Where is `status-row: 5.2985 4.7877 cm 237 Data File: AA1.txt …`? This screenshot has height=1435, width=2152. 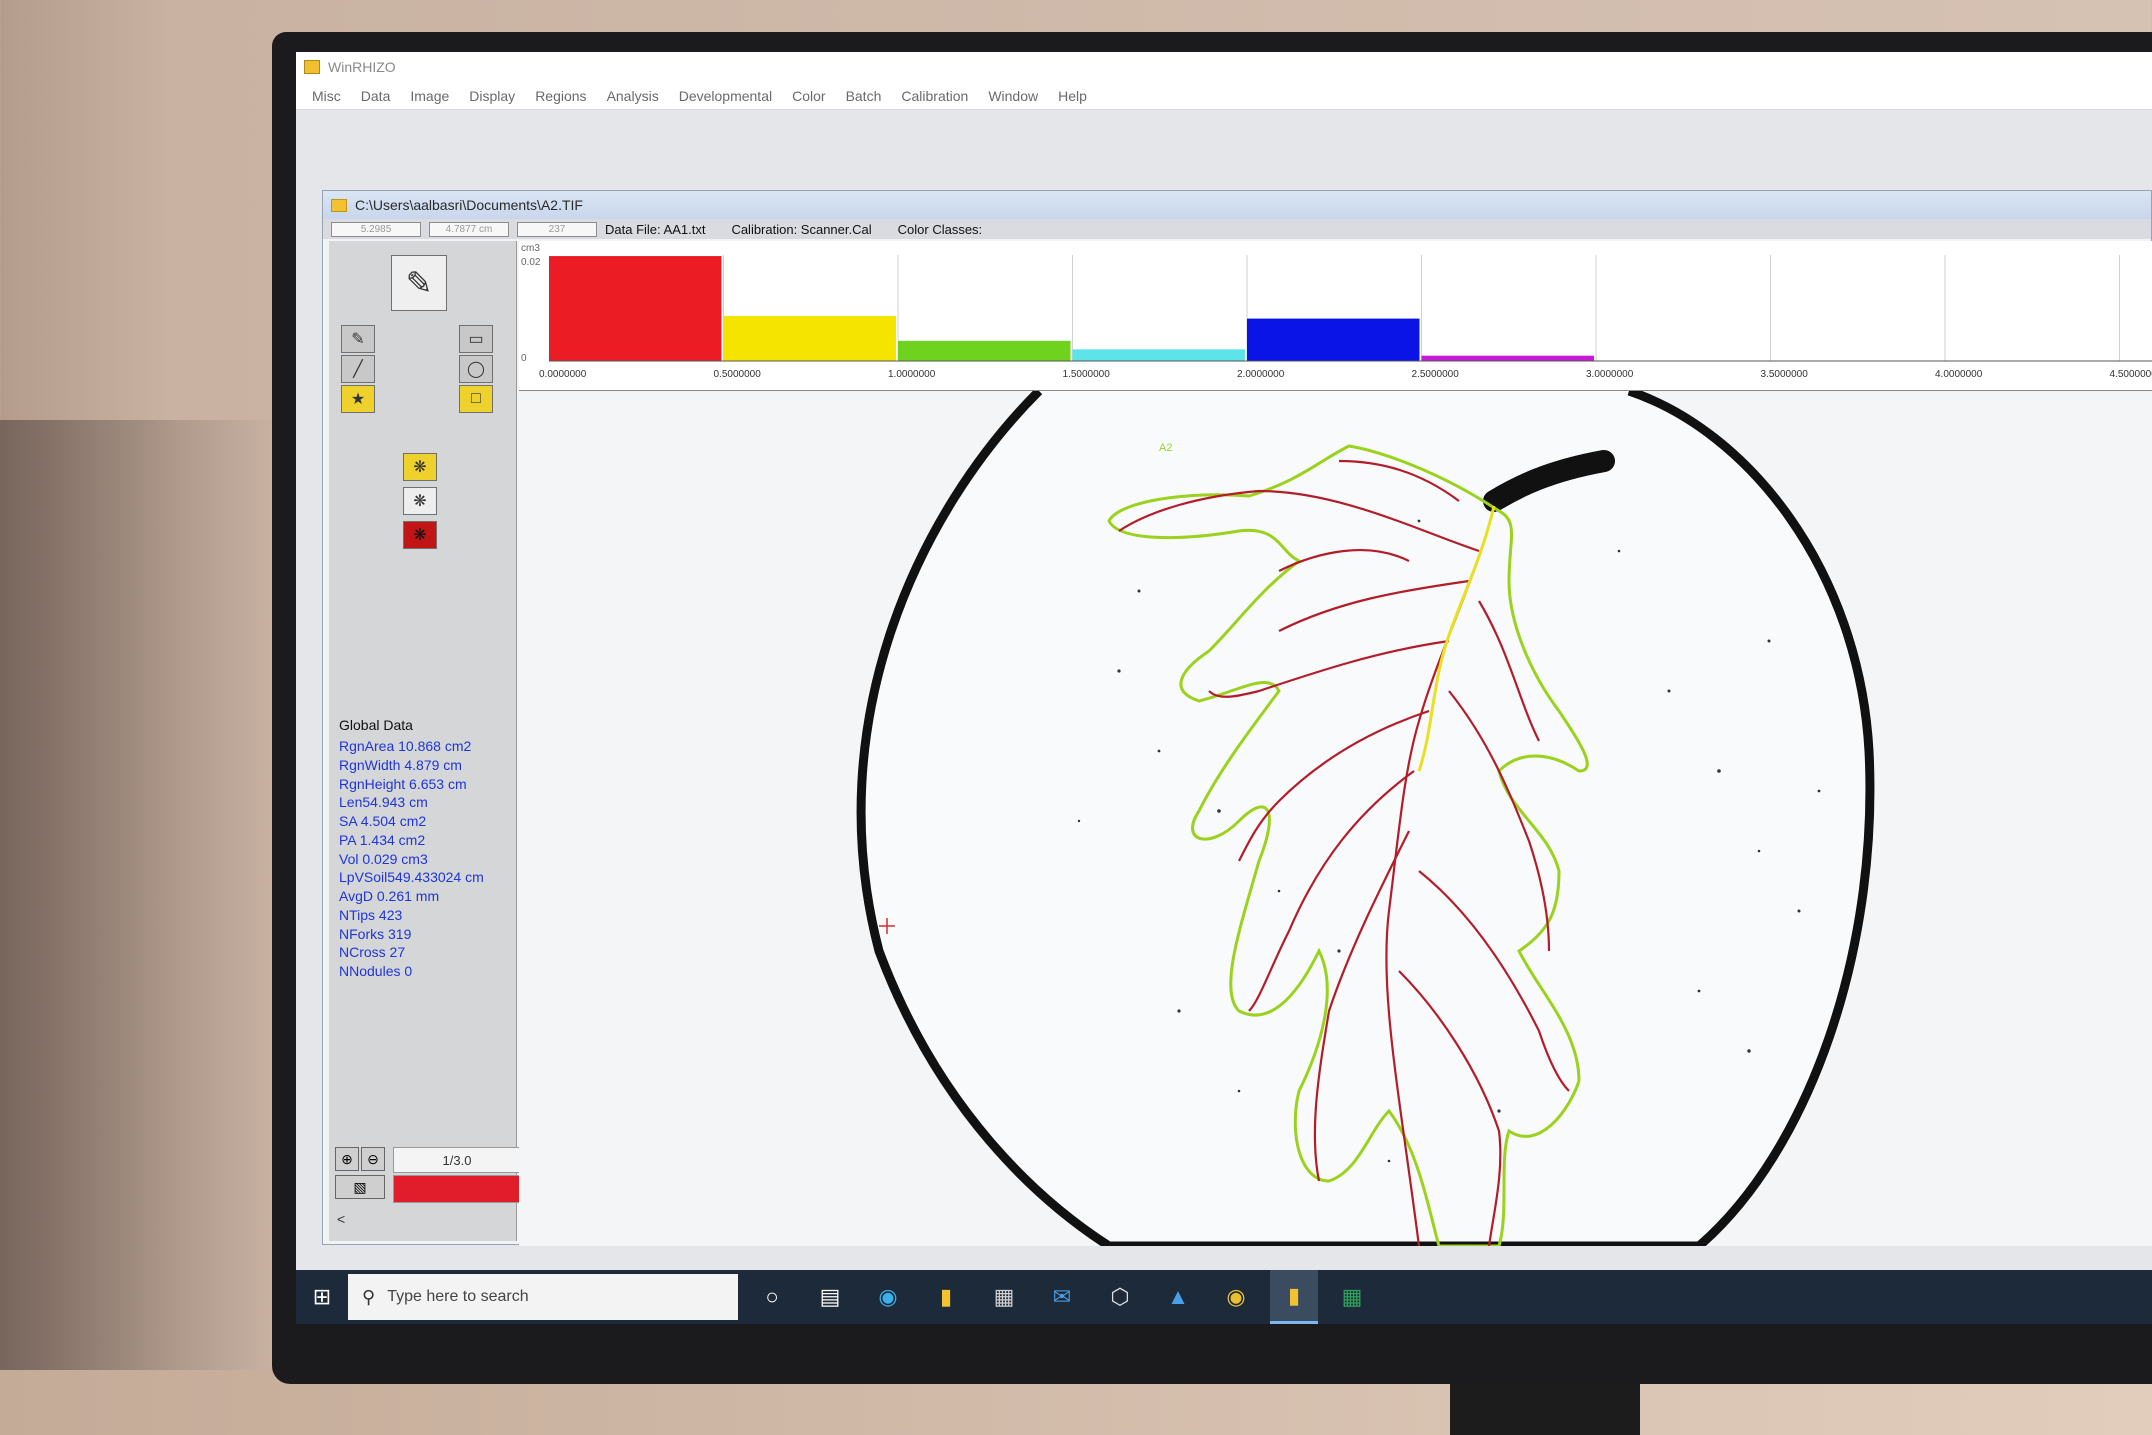 status-row: 5.2985 4.7877 cm 237 Data File: AA1.txt … is located at coordinates (1237, 229).